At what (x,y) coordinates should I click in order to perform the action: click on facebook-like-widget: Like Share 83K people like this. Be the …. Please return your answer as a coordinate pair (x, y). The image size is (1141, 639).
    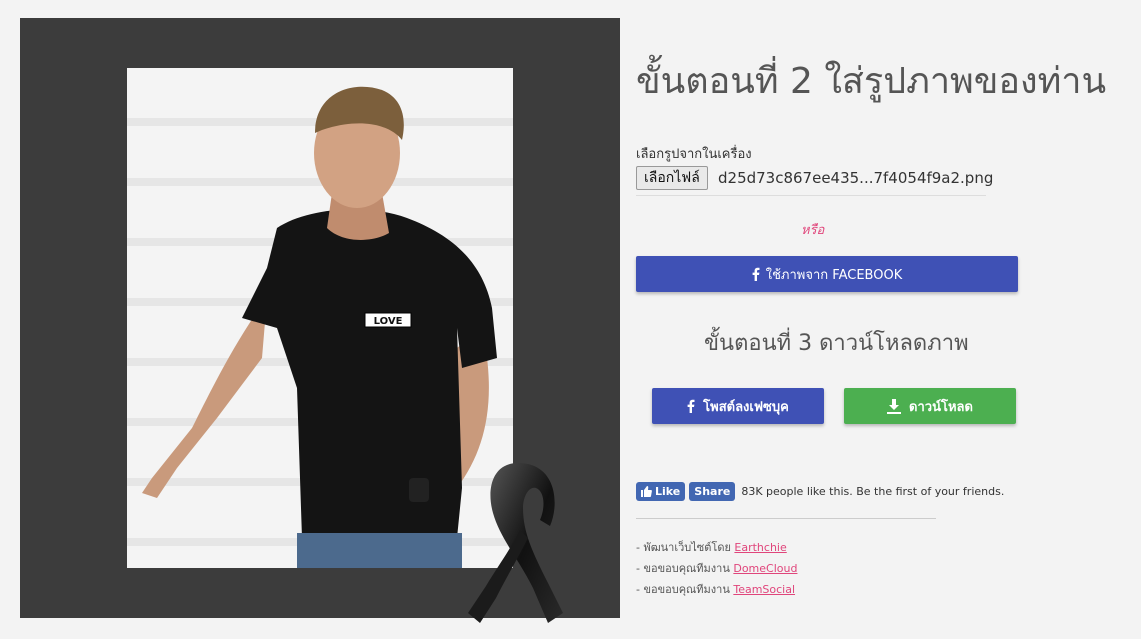
    Looking at the image, I should click on (820, 491).